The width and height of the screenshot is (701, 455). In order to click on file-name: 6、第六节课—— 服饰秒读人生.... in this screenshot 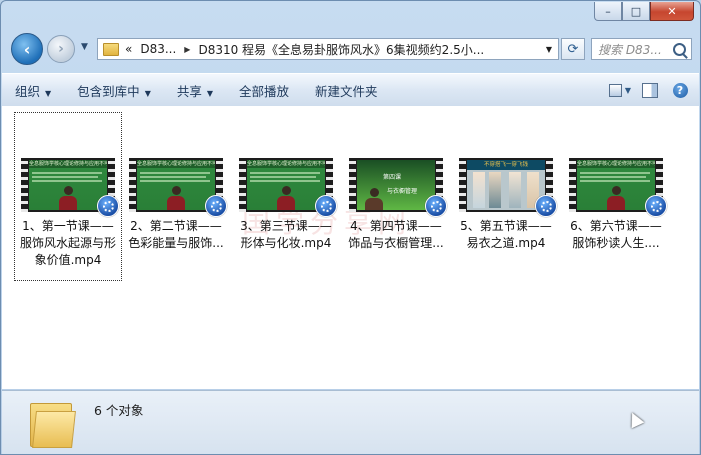, I will do `click(616, 234)`.